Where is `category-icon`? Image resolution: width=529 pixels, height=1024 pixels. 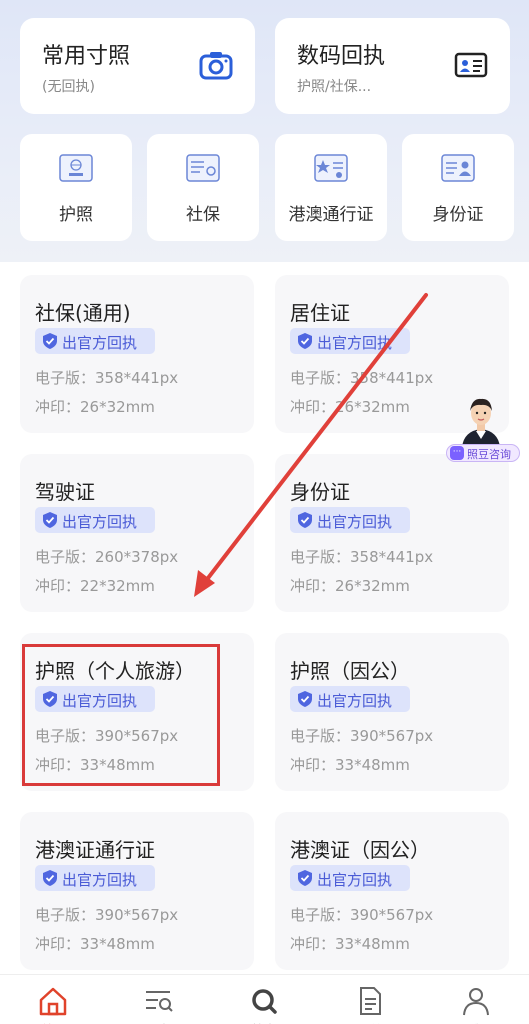 category-icon is located at coordinates (159, 1001).